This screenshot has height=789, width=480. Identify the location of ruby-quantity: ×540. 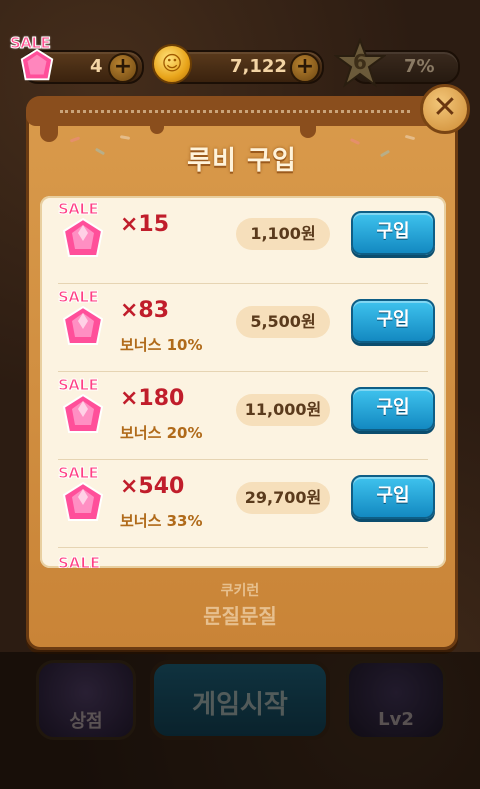
(152, 486).